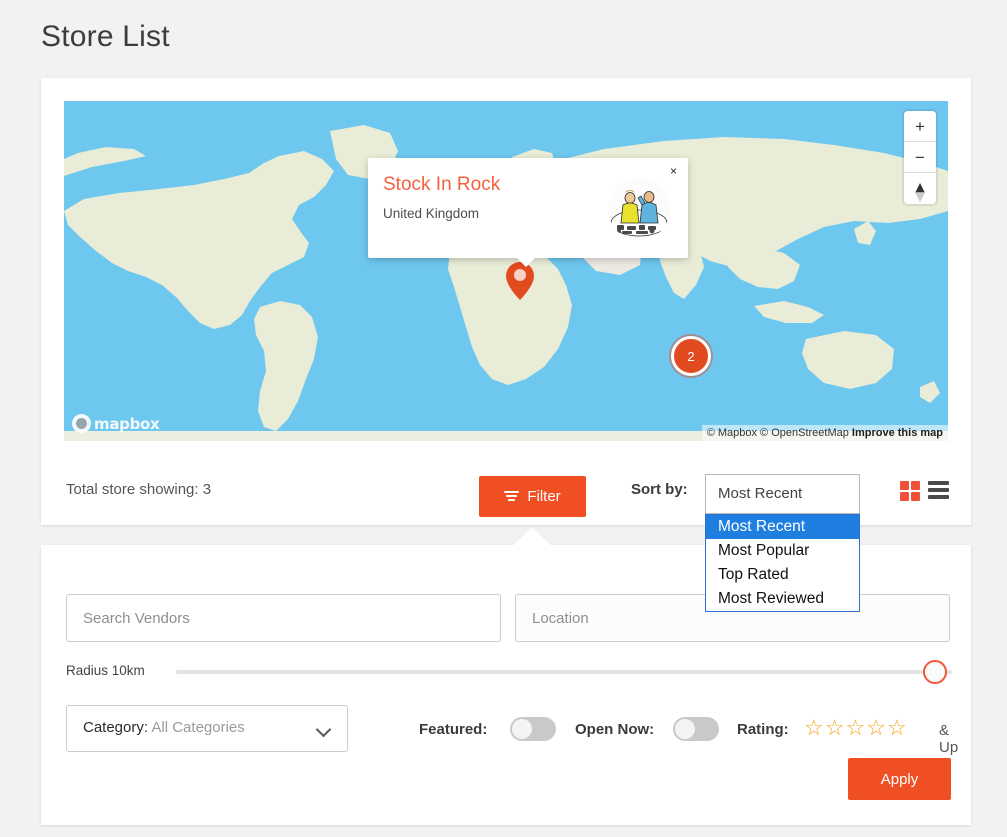 This screenshot has height=837, width=1007. What do you see at coordinates (564, 672) in the screenshot?
I see `radius-slider-track` at bounding box center [564, 672].